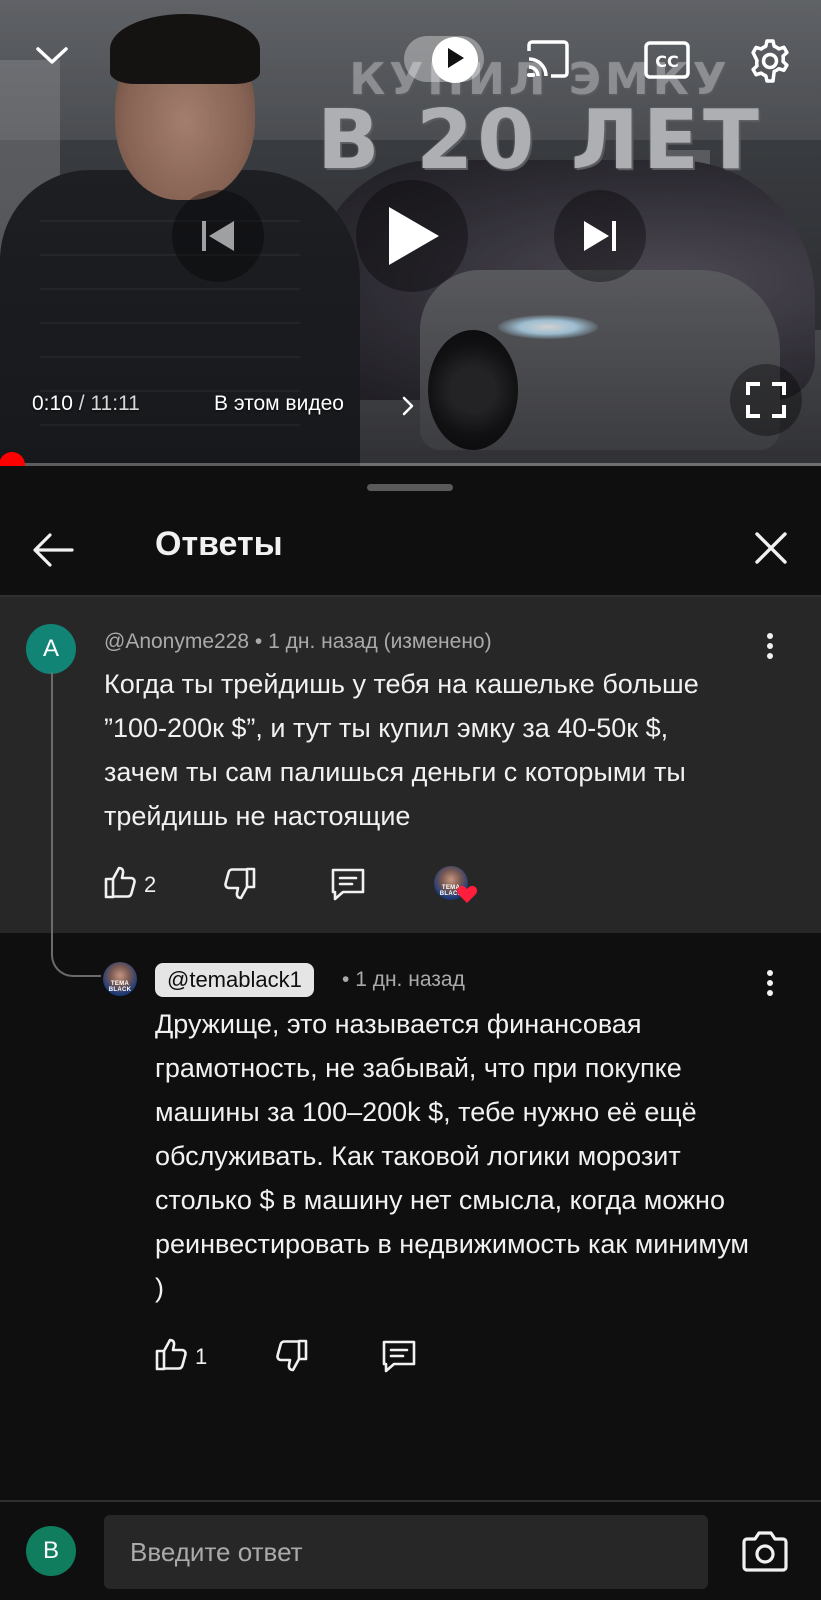  Describe the element at coordinates (52, 403) in the screenshot. I see `current-time: 0:10` at that location.